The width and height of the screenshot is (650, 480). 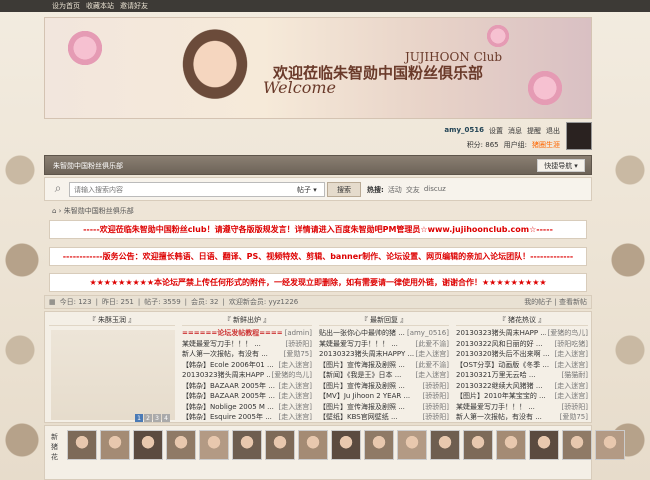 I want to click on list-item: 某婕最爱写刀手！！！ ... [骄骄阳], so click(x=522, y=407).